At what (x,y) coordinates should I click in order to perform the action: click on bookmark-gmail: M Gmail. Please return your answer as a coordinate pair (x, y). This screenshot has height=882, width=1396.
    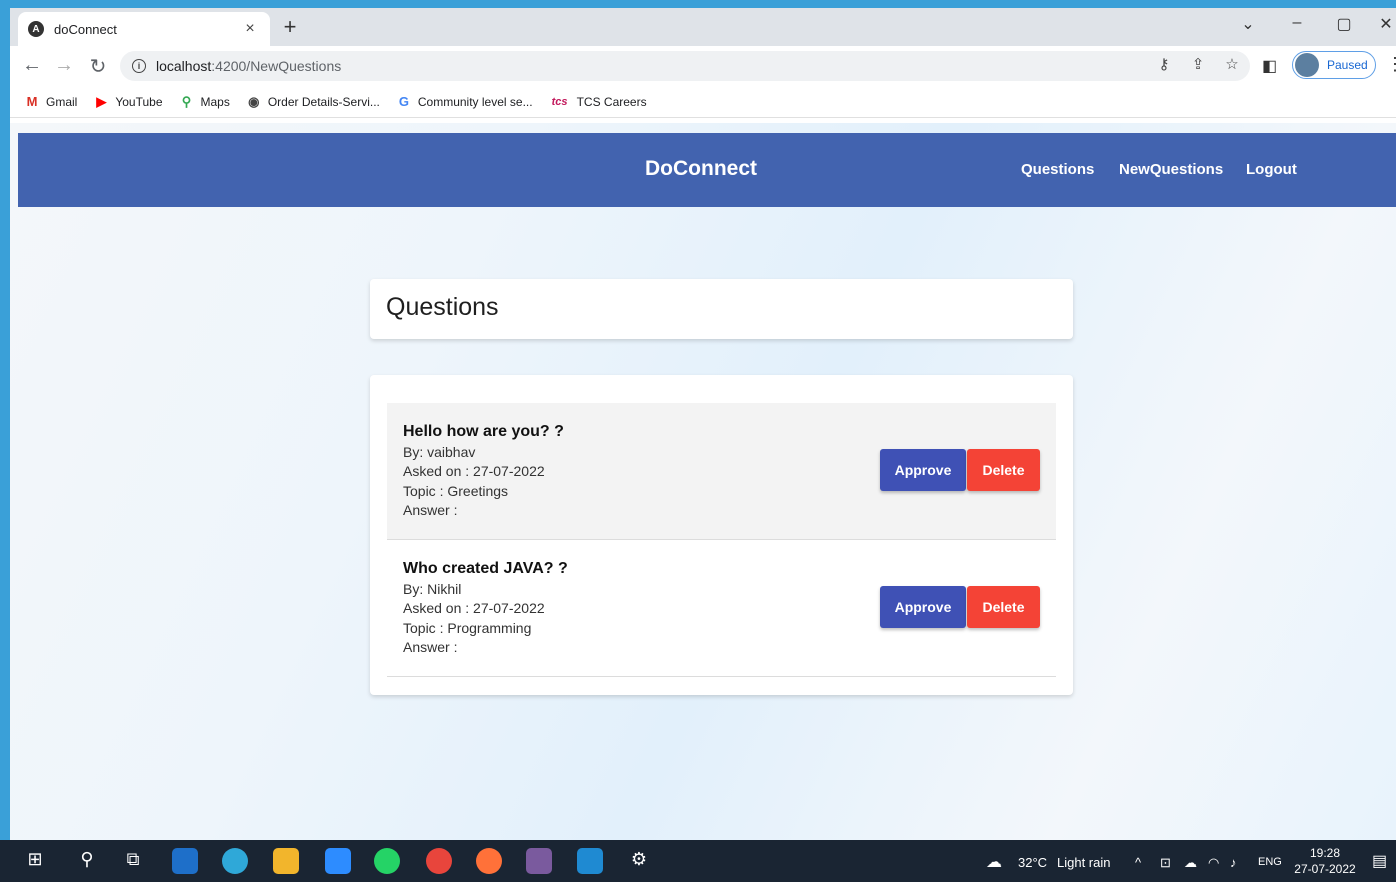
    Looking at the image, I should click on (51, 101).